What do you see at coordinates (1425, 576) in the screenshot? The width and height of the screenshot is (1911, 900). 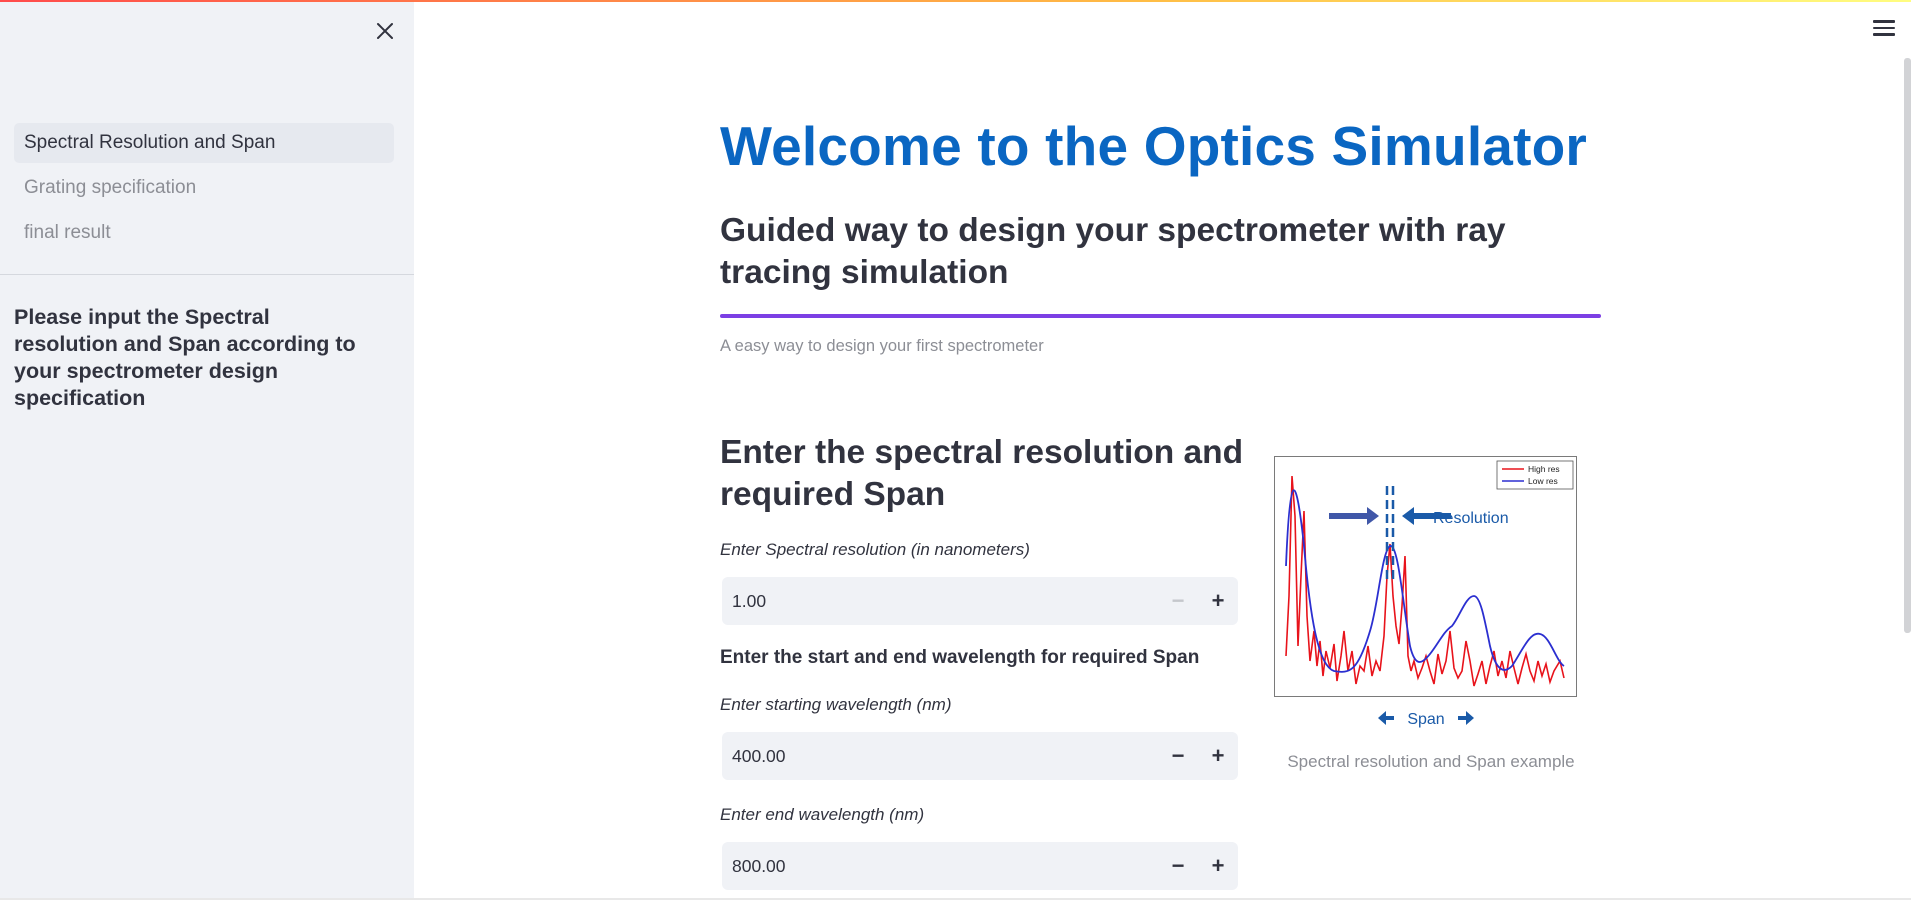 I see `spectrum-illustration: High res Low res Resolution` at bounding box center [1425, 576].